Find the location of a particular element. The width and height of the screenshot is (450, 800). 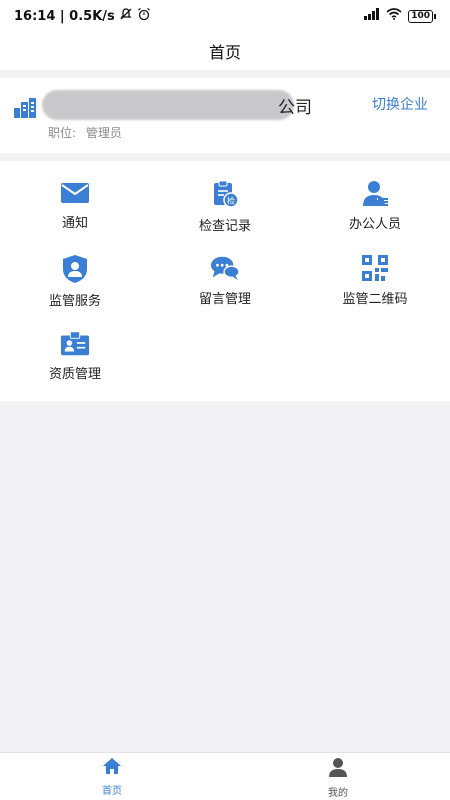

status-bar: 16:14 | 0.5K/s 100 is located at coordinates (225, 16).